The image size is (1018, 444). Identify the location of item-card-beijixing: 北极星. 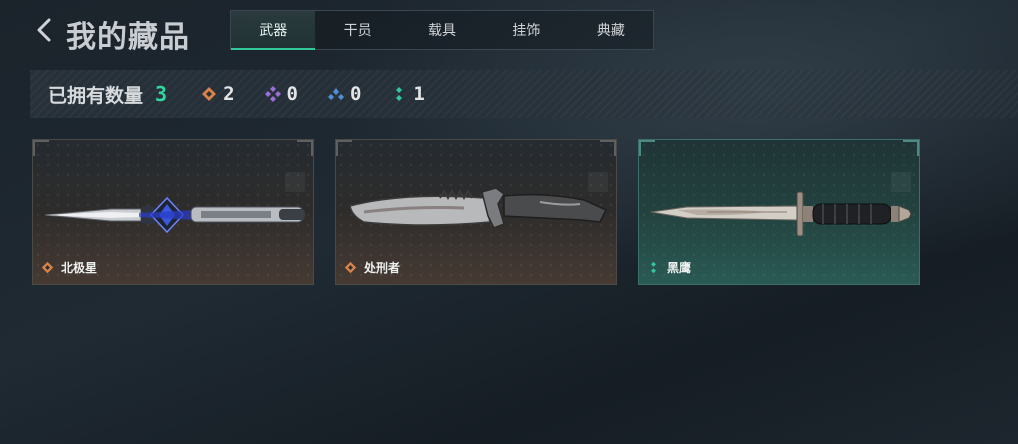
(173, 212).